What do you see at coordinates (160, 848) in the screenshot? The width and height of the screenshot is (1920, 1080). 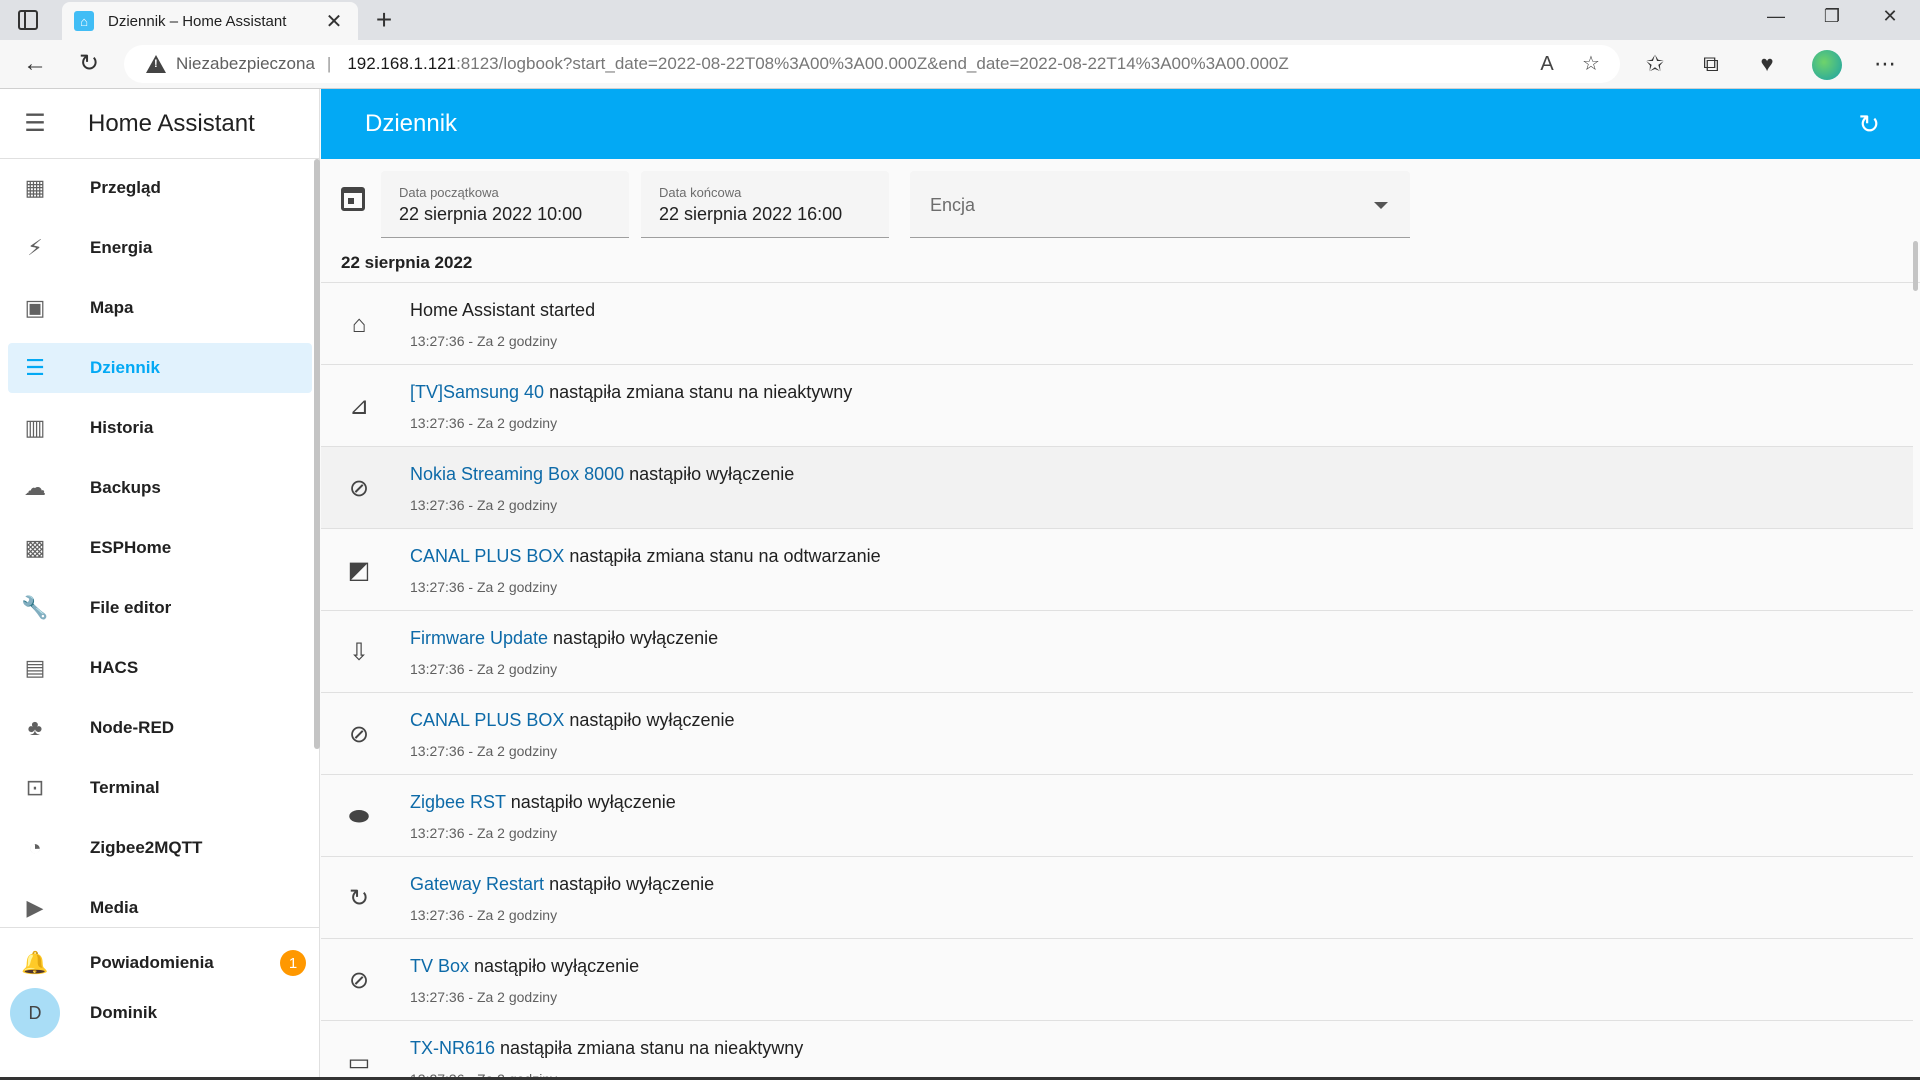 I see `sidebar-item-zigbee2mqtt: ◔ Zigbee2MQTT` at bounding box center [160, 848].